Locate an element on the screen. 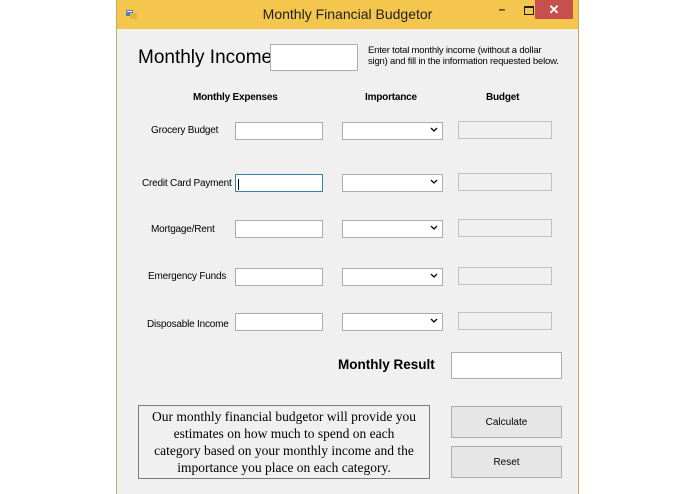 The width and height of the screenshot is (695, 494). emergency-label: Emergency Funds is located at coordinates (187, 276).